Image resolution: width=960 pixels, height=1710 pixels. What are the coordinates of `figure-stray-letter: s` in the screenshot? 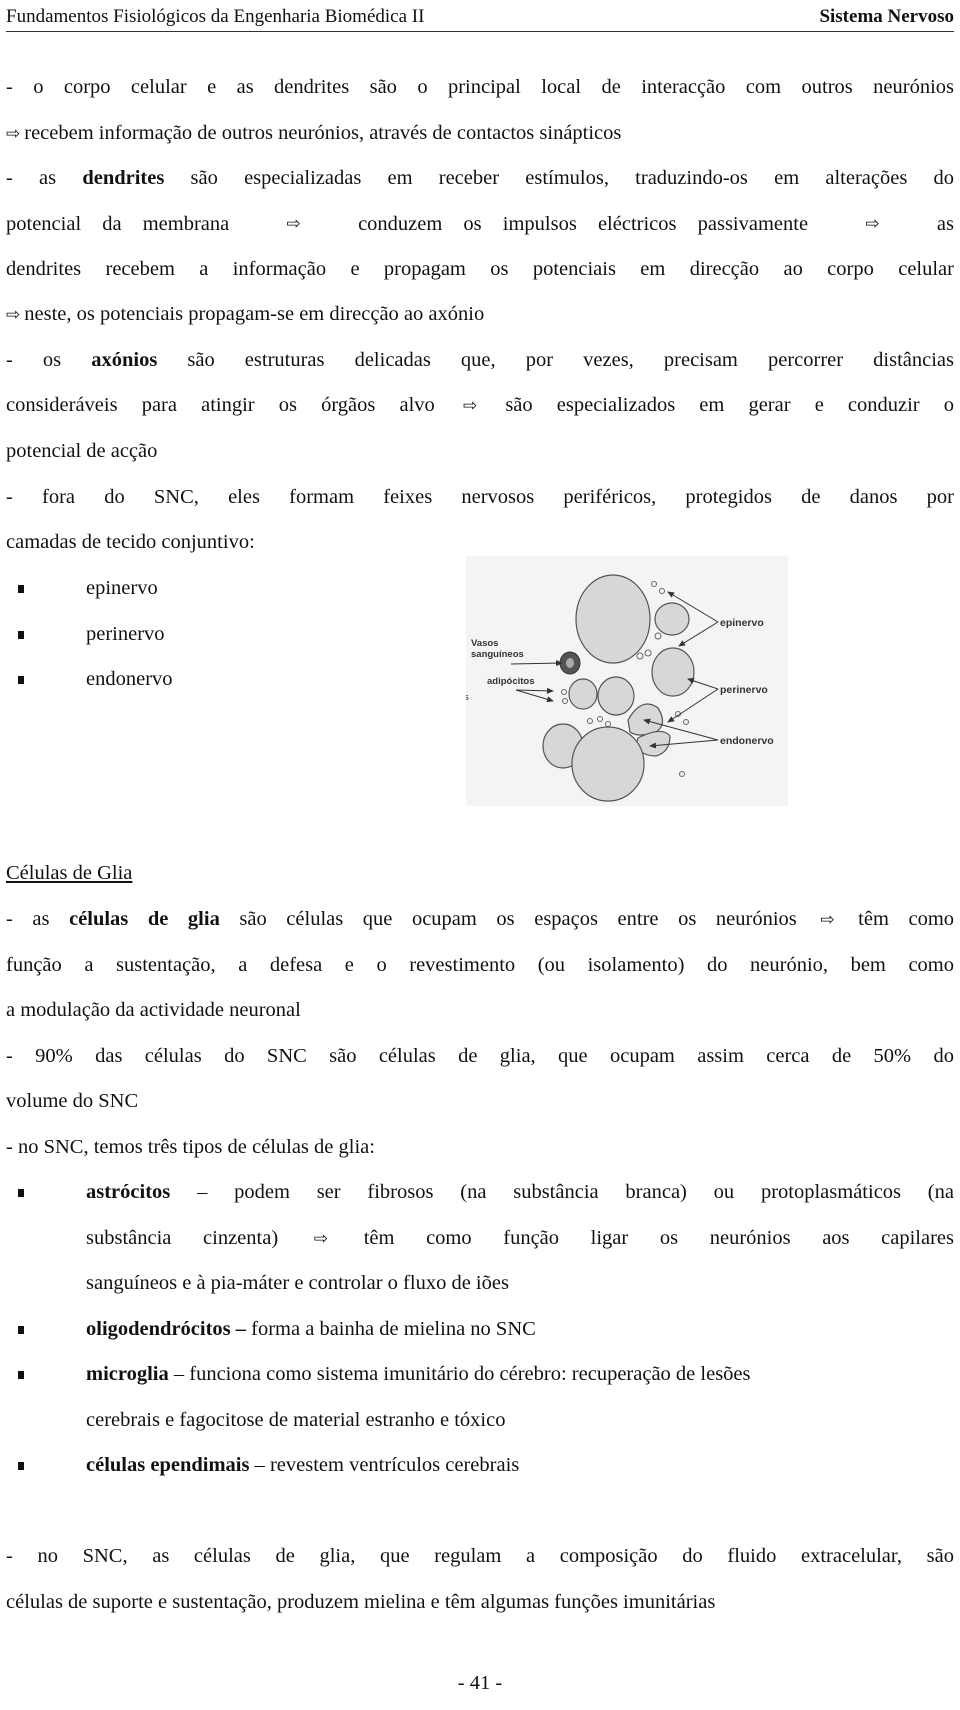 It's located at (467, 697).